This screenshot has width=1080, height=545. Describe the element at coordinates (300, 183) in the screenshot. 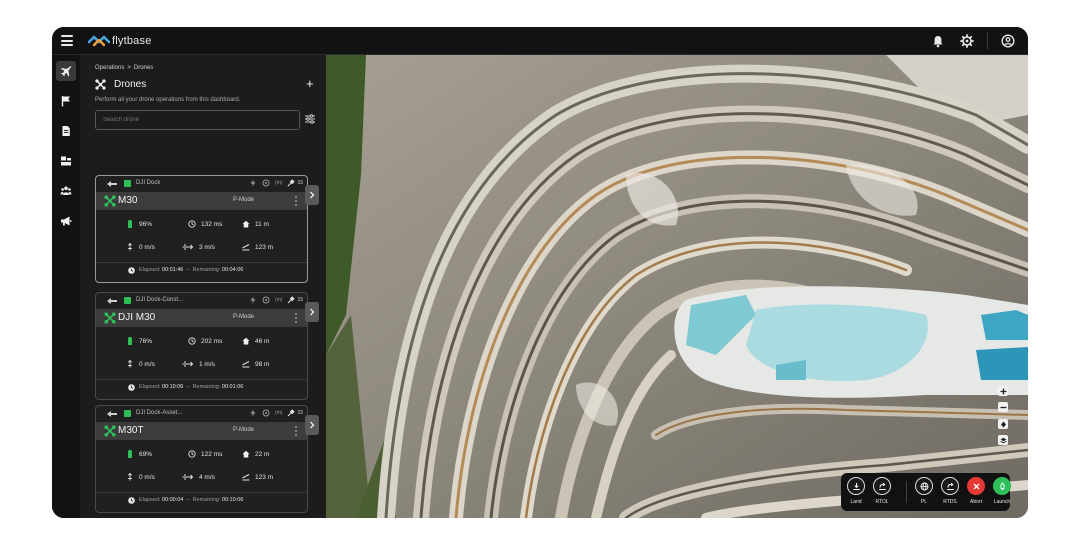

I see `satellite-count: 15` at that location.